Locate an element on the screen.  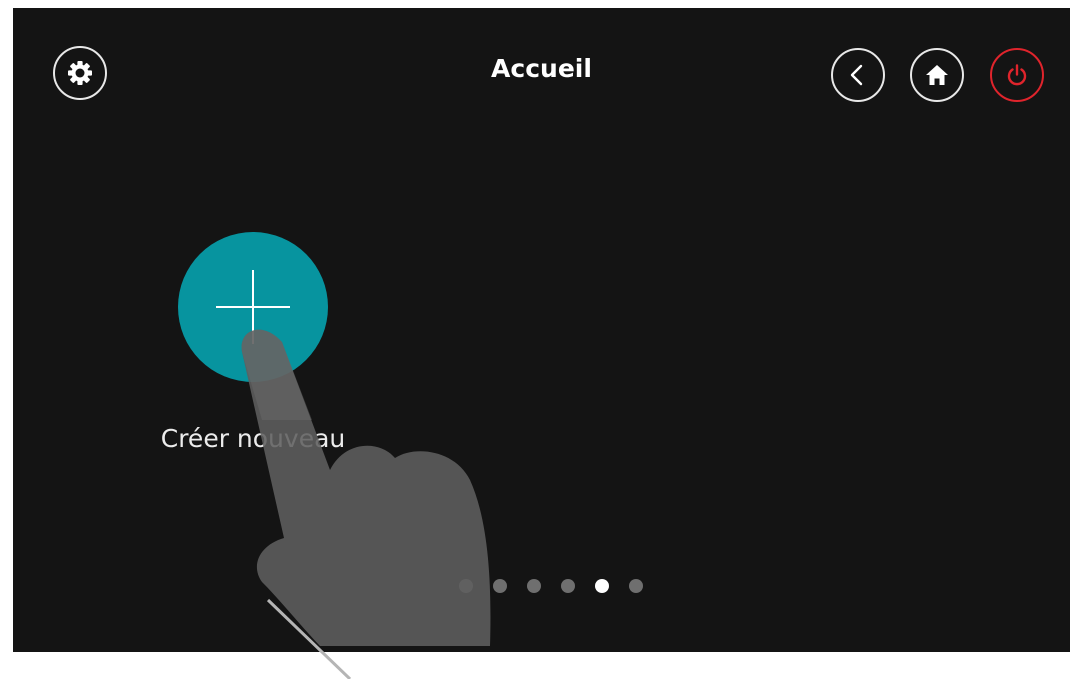
power-icon is located at coordinates (1017, 75).